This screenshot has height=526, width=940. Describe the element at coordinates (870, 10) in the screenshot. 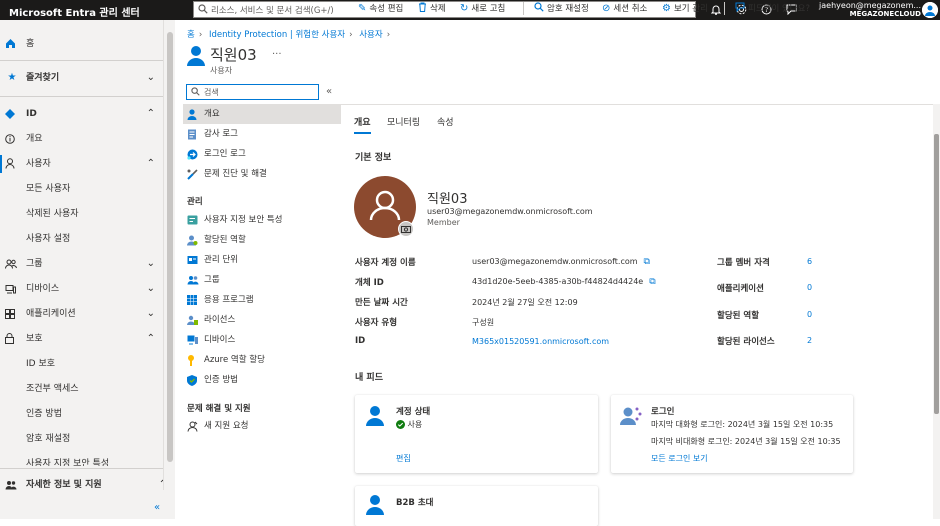

I see `account-menu: jaehyeon@megazonem... MEGAZONECLOUD` at that location.